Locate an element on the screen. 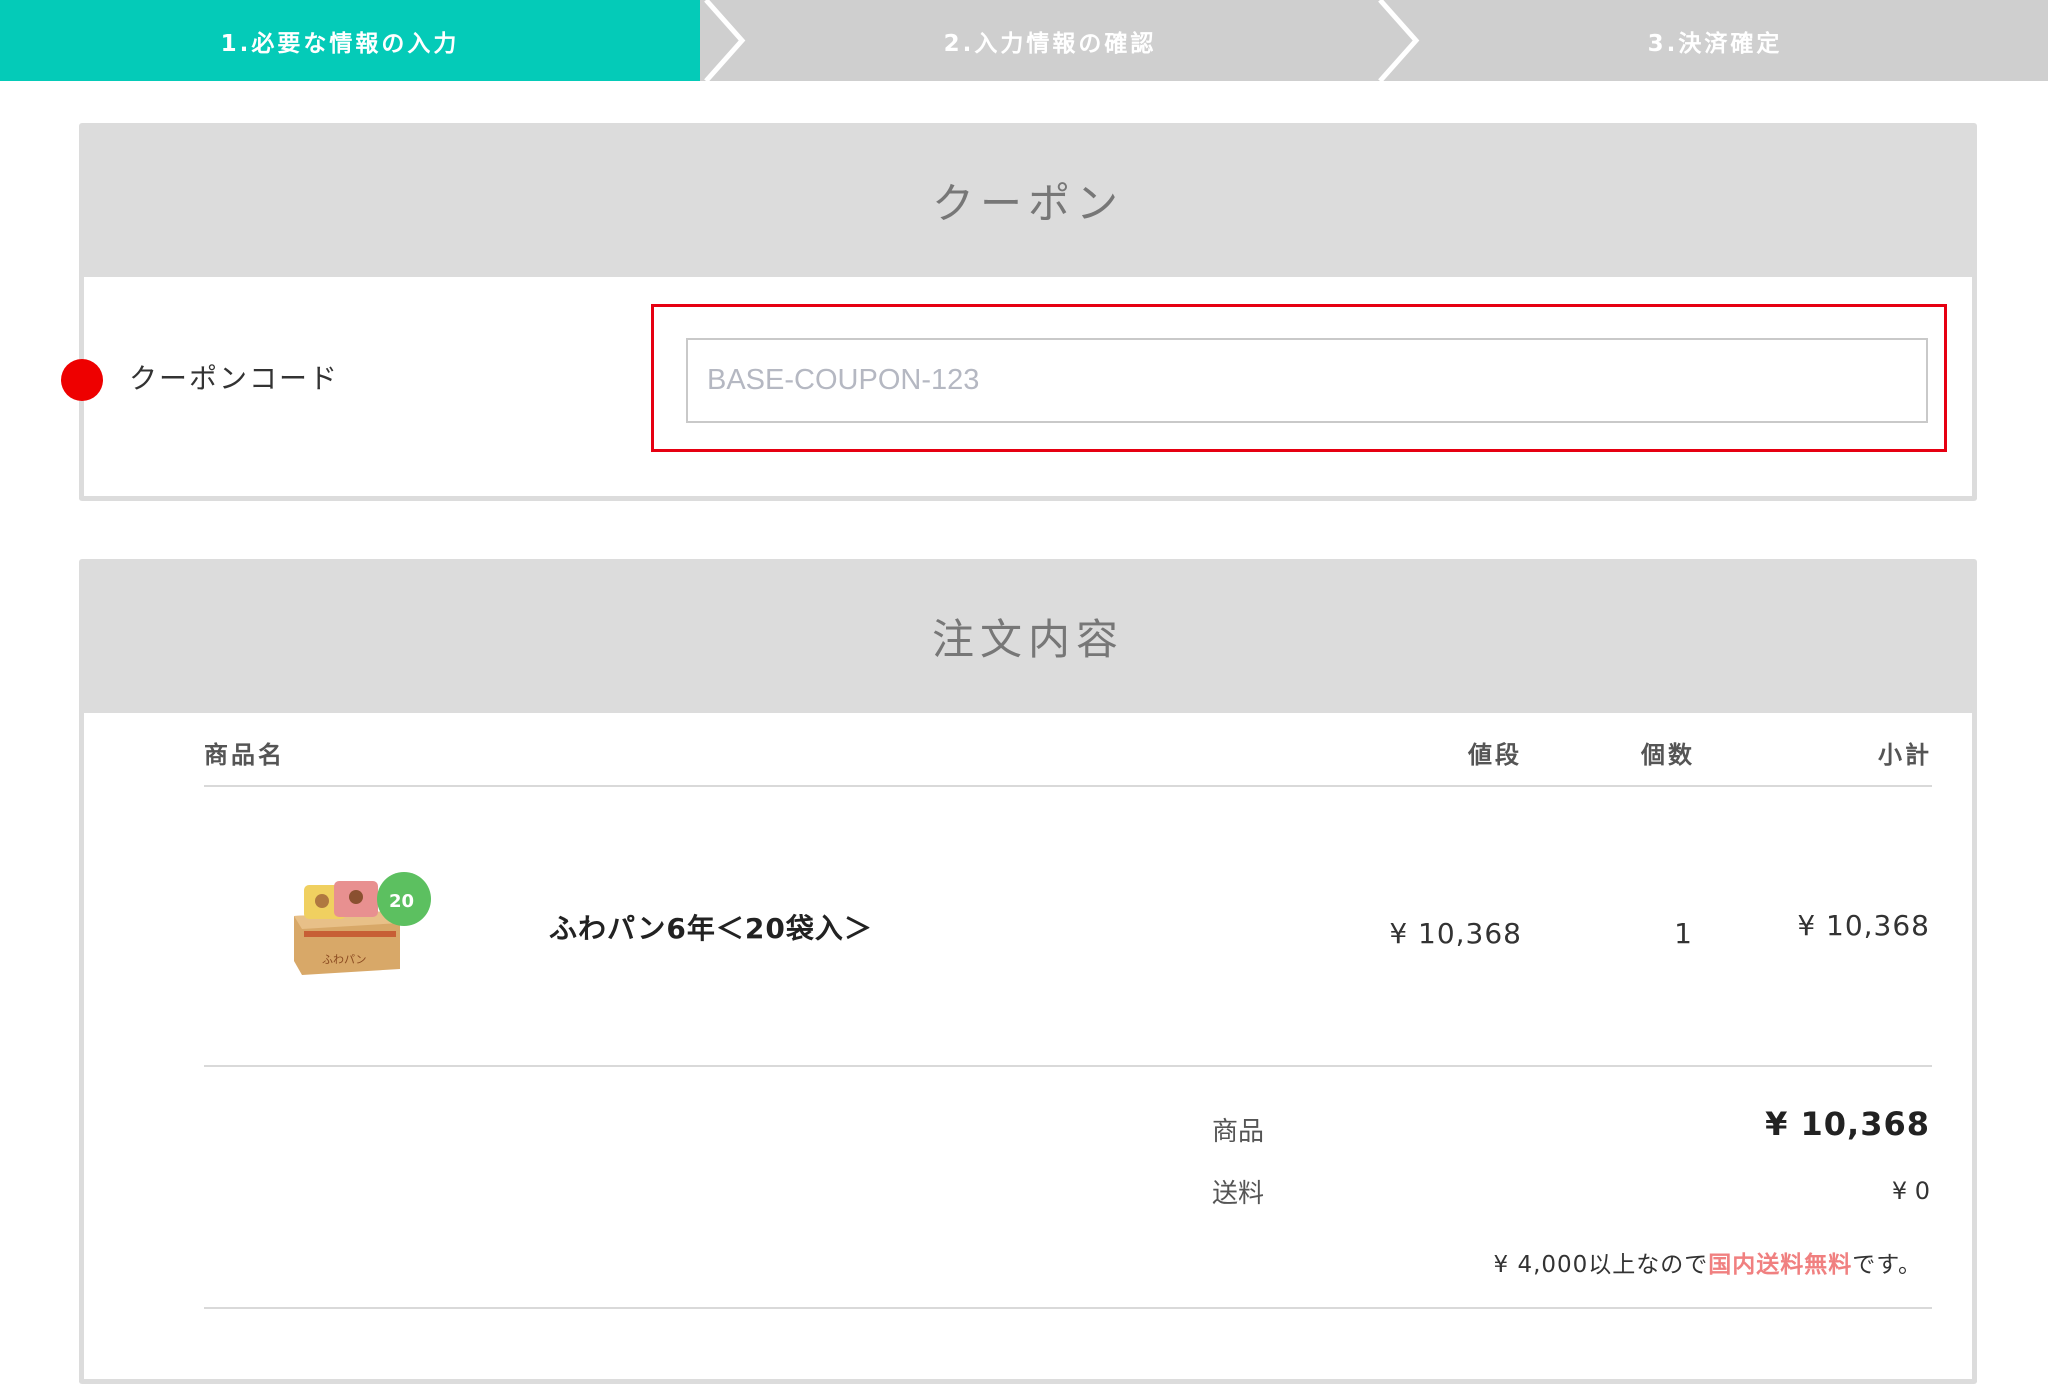 Image resolution: width=2048 pixels, height=1384 pixels. shipping-value: ¥ 0 is located at coordinates (1910, 1191).